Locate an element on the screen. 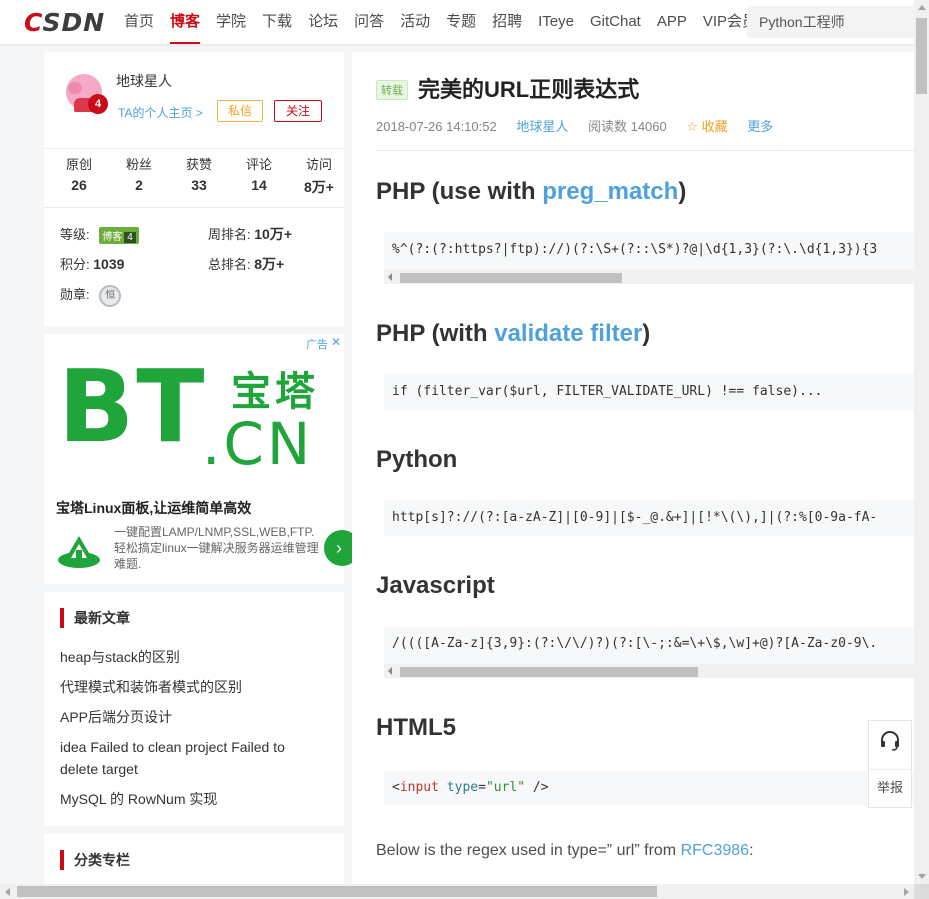 This screenshot has width=929, height=899. ad-bt-logo: BT is located at coordinates (132, 406).